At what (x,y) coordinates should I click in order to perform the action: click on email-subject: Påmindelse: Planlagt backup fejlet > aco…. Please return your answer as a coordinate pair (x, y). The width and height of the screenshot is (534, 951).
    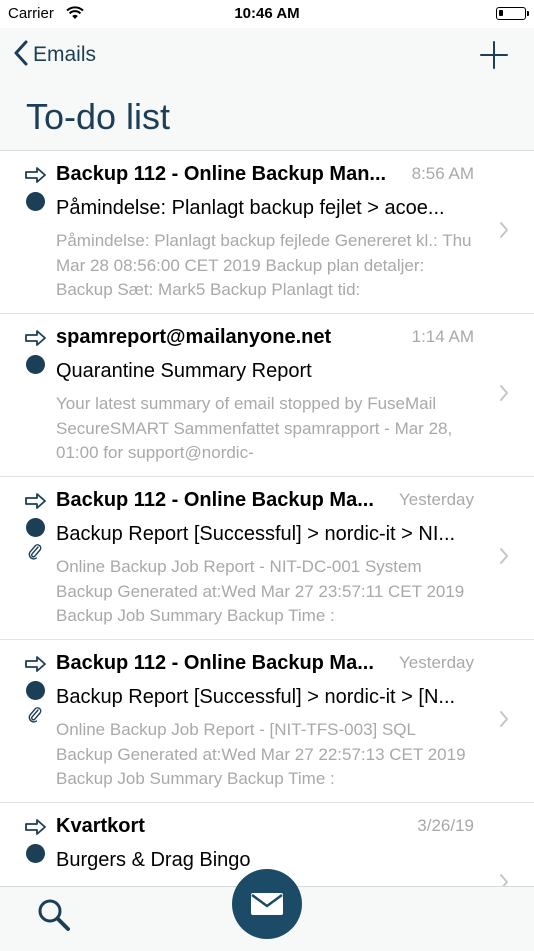
    Looking at the image, I should click on (250, 208).